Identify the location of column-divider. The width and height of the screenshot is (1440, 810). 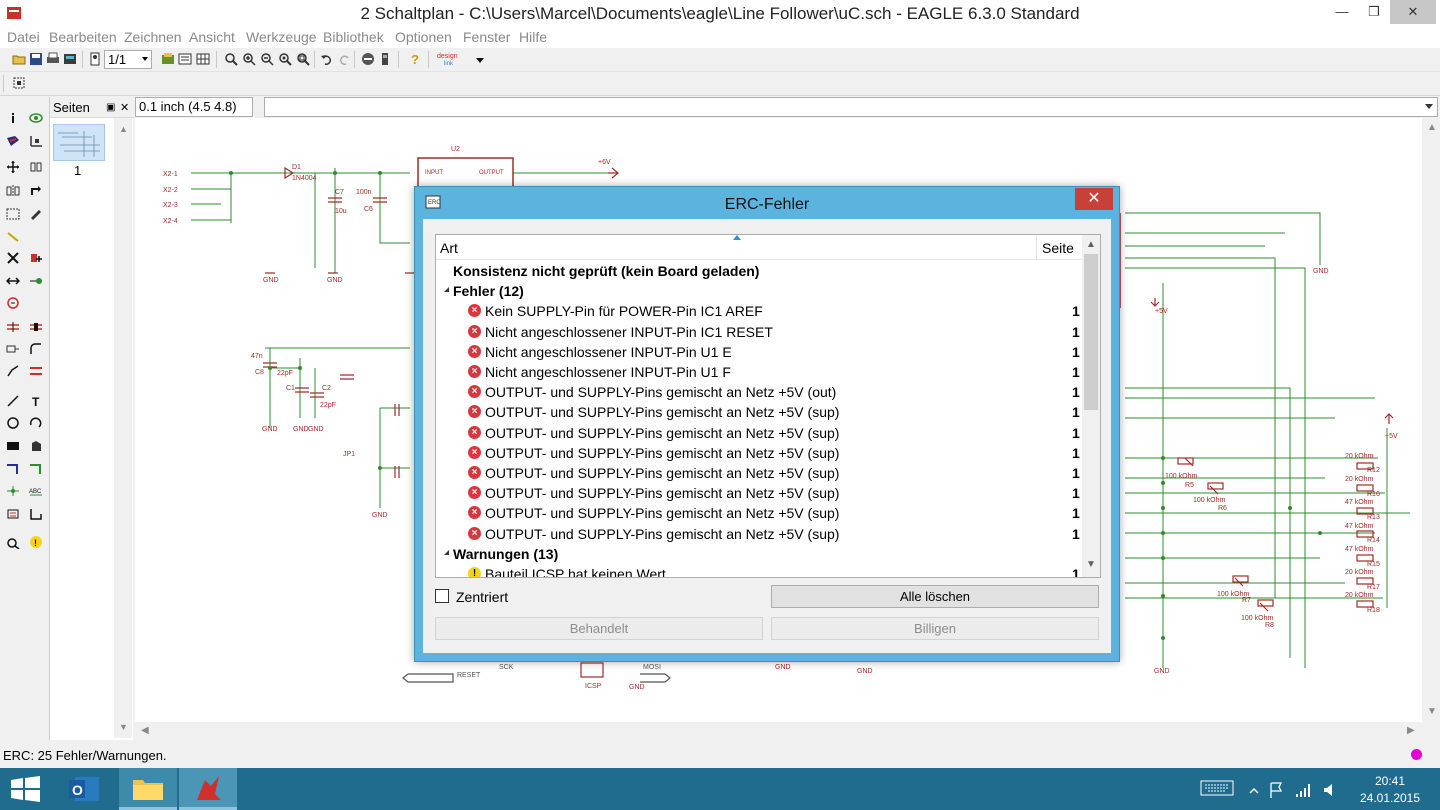
(1036, 247).